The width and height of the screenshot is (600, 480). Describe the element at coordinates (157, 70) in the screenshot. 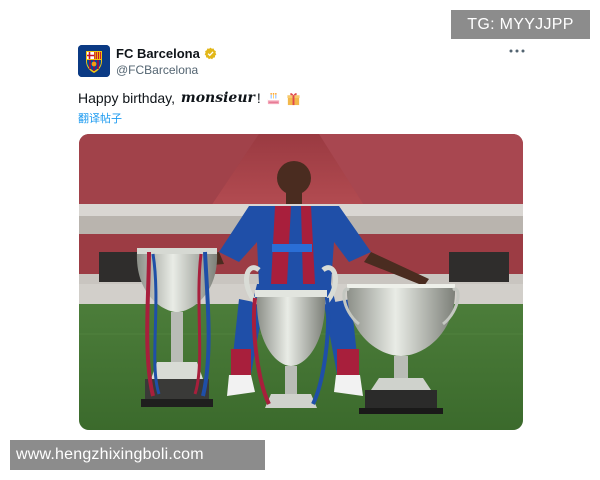

I see `user-handle: @FCBarcelona` at that location.